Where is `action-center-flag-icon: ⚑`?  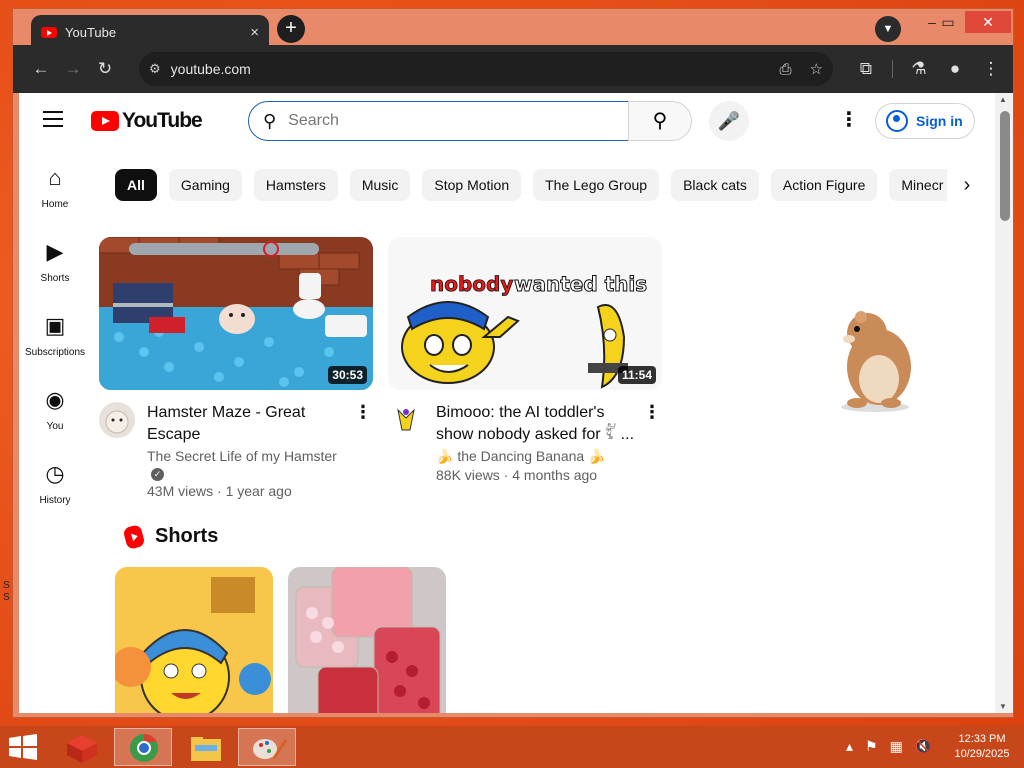 action-center-flag-icon: ⚑ is located at coordinates (871, 746).